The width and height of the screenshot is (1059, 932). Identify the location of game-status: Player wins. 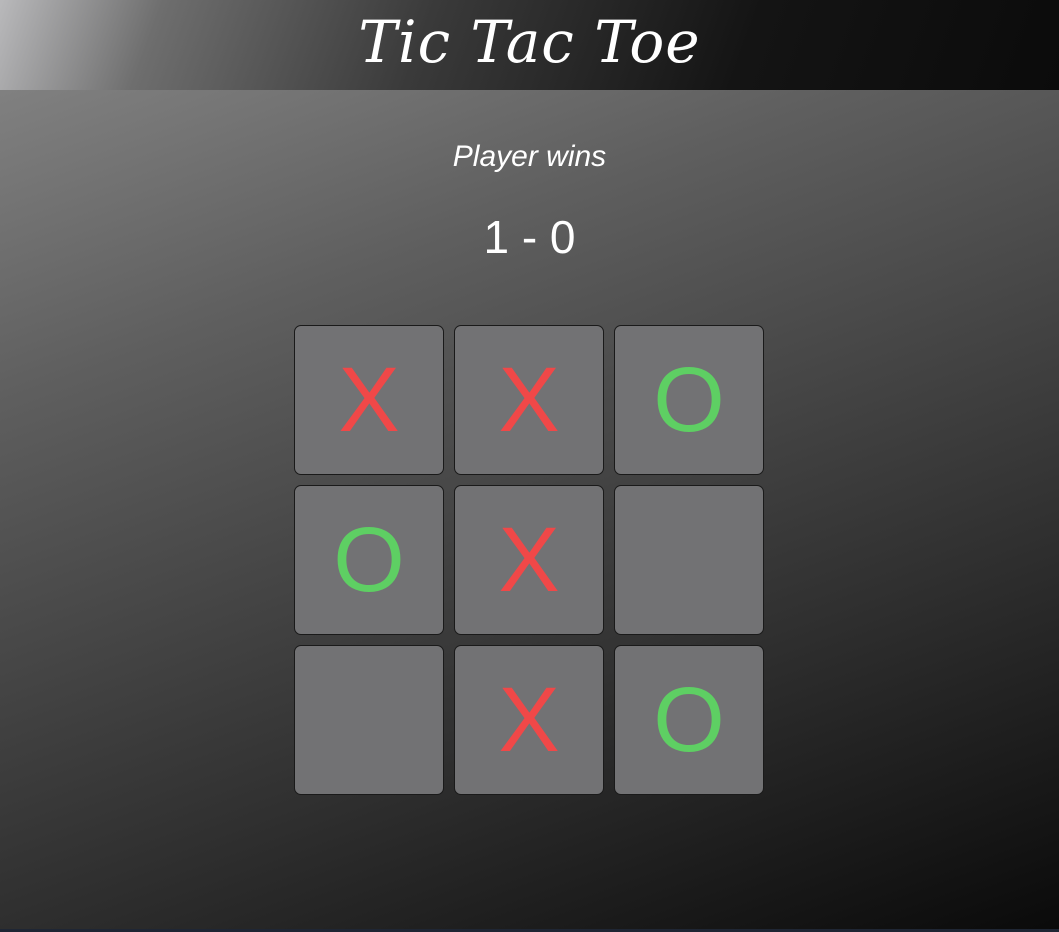
(529, 156).